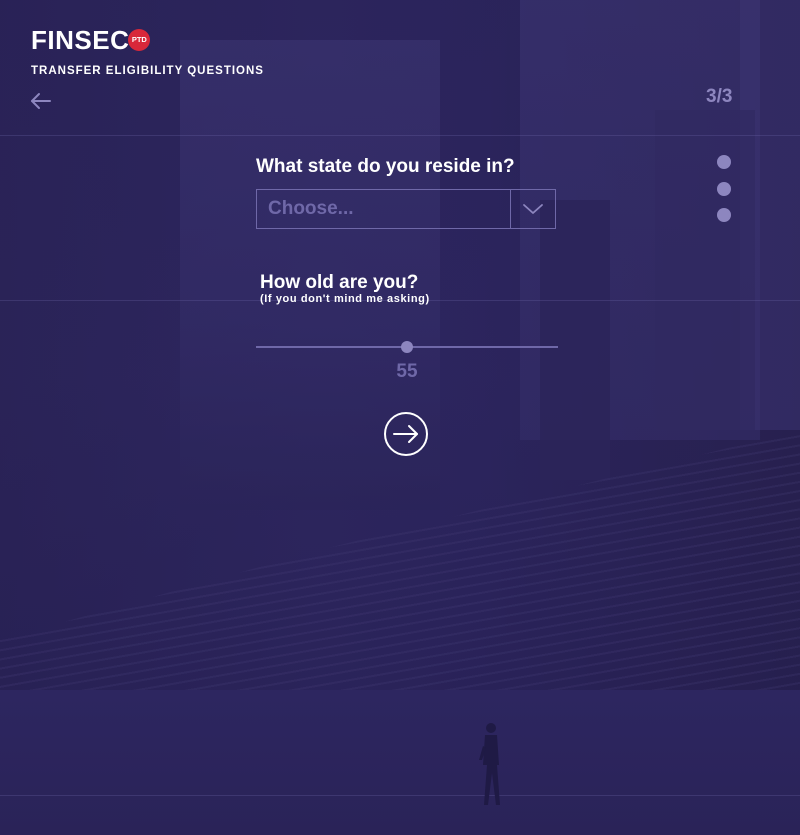  I want to click on arrow-right-icon, so click(405, 434).